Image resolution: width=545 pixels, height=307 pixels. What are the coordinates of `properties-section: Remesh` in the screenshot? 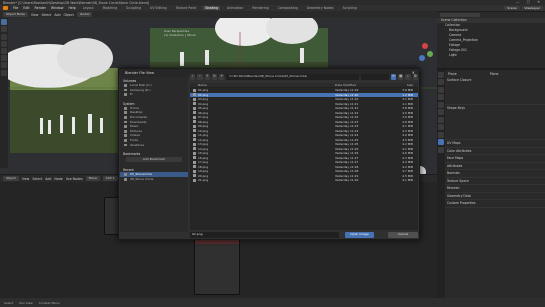 It's located at (491, 189).